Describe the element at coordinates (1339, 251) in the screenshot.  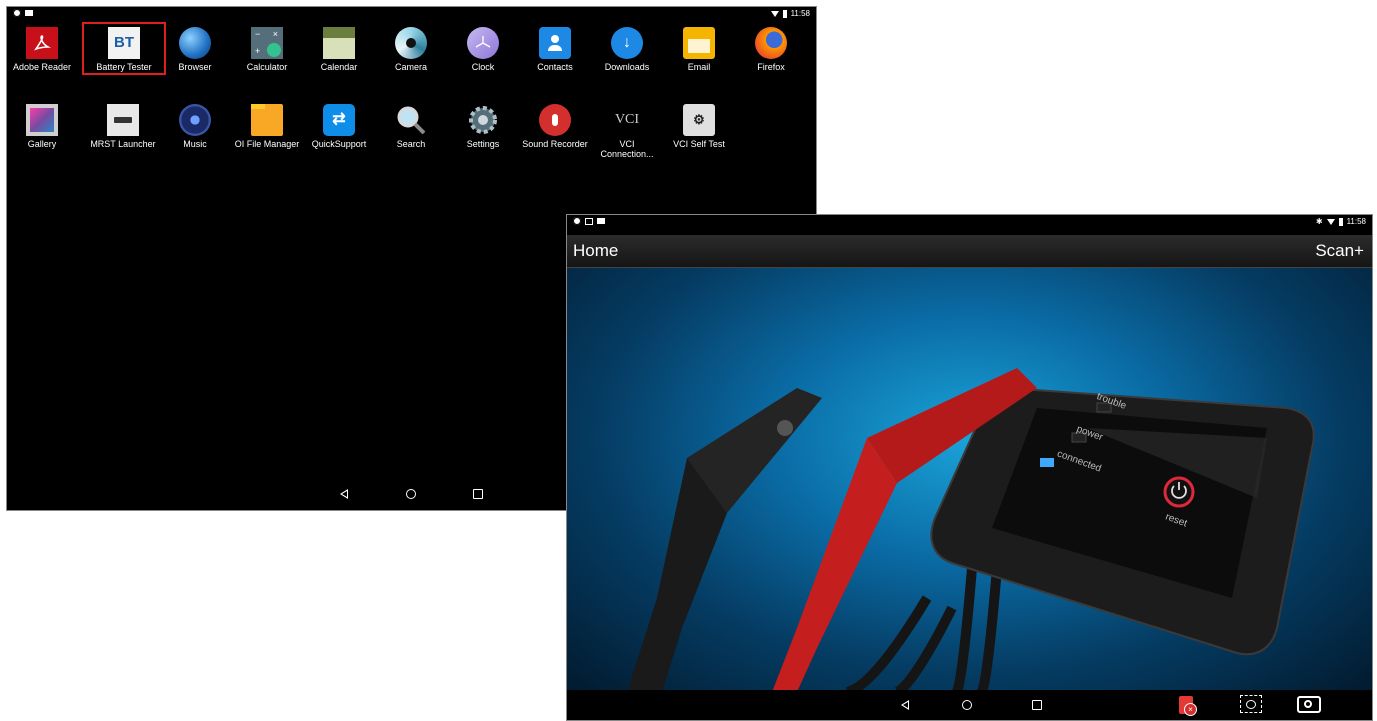
I see `scan-button: Scan+` at that location.